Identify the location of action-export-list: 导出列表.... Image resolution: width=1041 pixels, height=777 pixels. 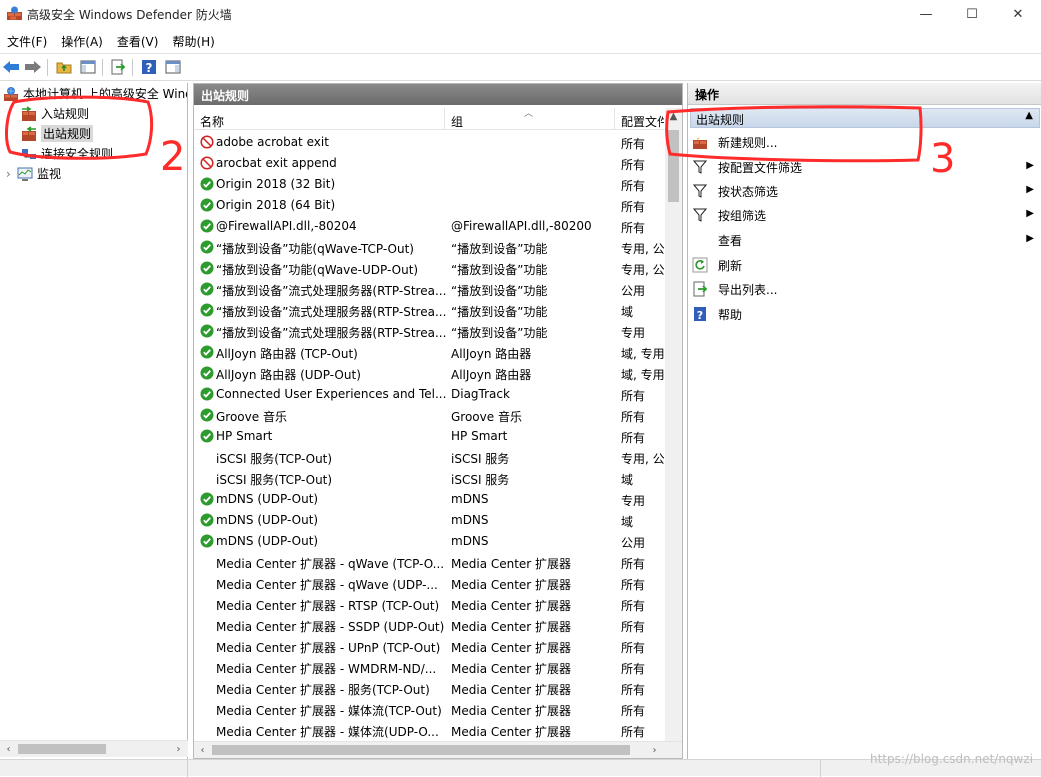
(865, 289).